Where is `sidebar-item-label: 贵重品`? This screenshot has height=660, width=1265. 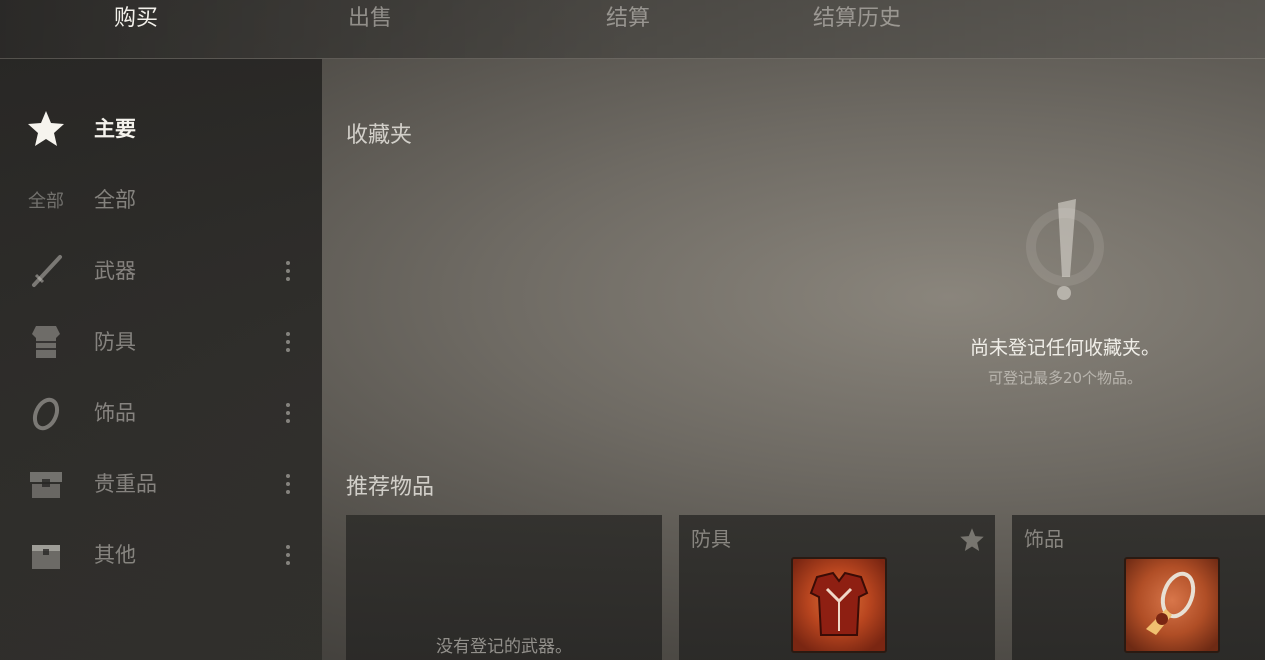
sidebar-item-label: 贵重品 is located at coordinates (125, 484).